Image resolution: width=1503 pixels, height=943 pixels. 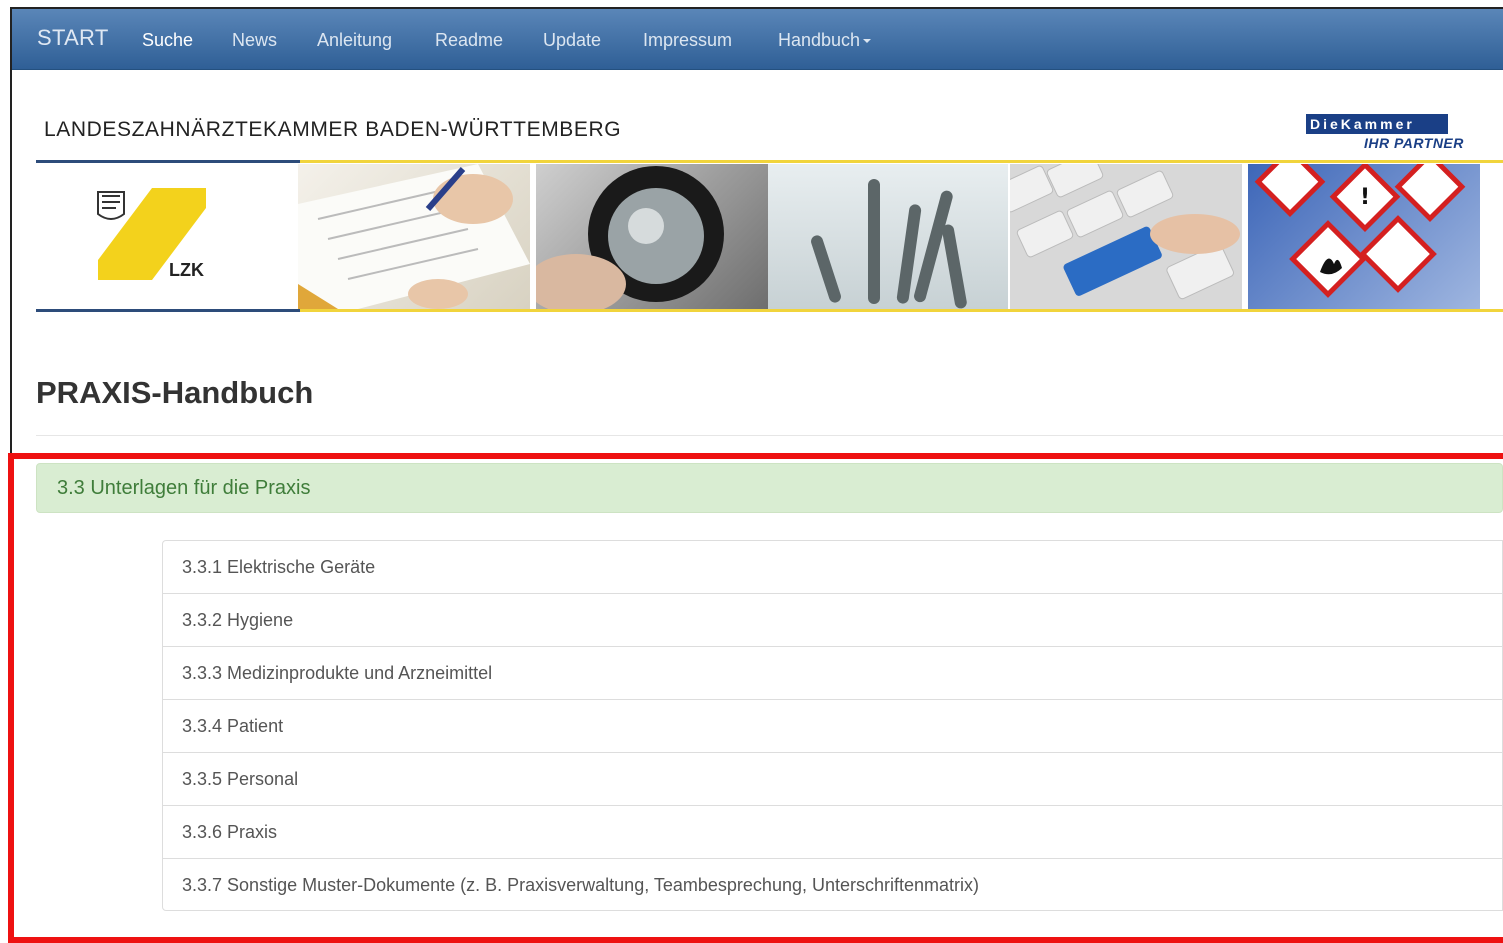 I want to click on banner-photo-instruments, so click(x=888, y=236).